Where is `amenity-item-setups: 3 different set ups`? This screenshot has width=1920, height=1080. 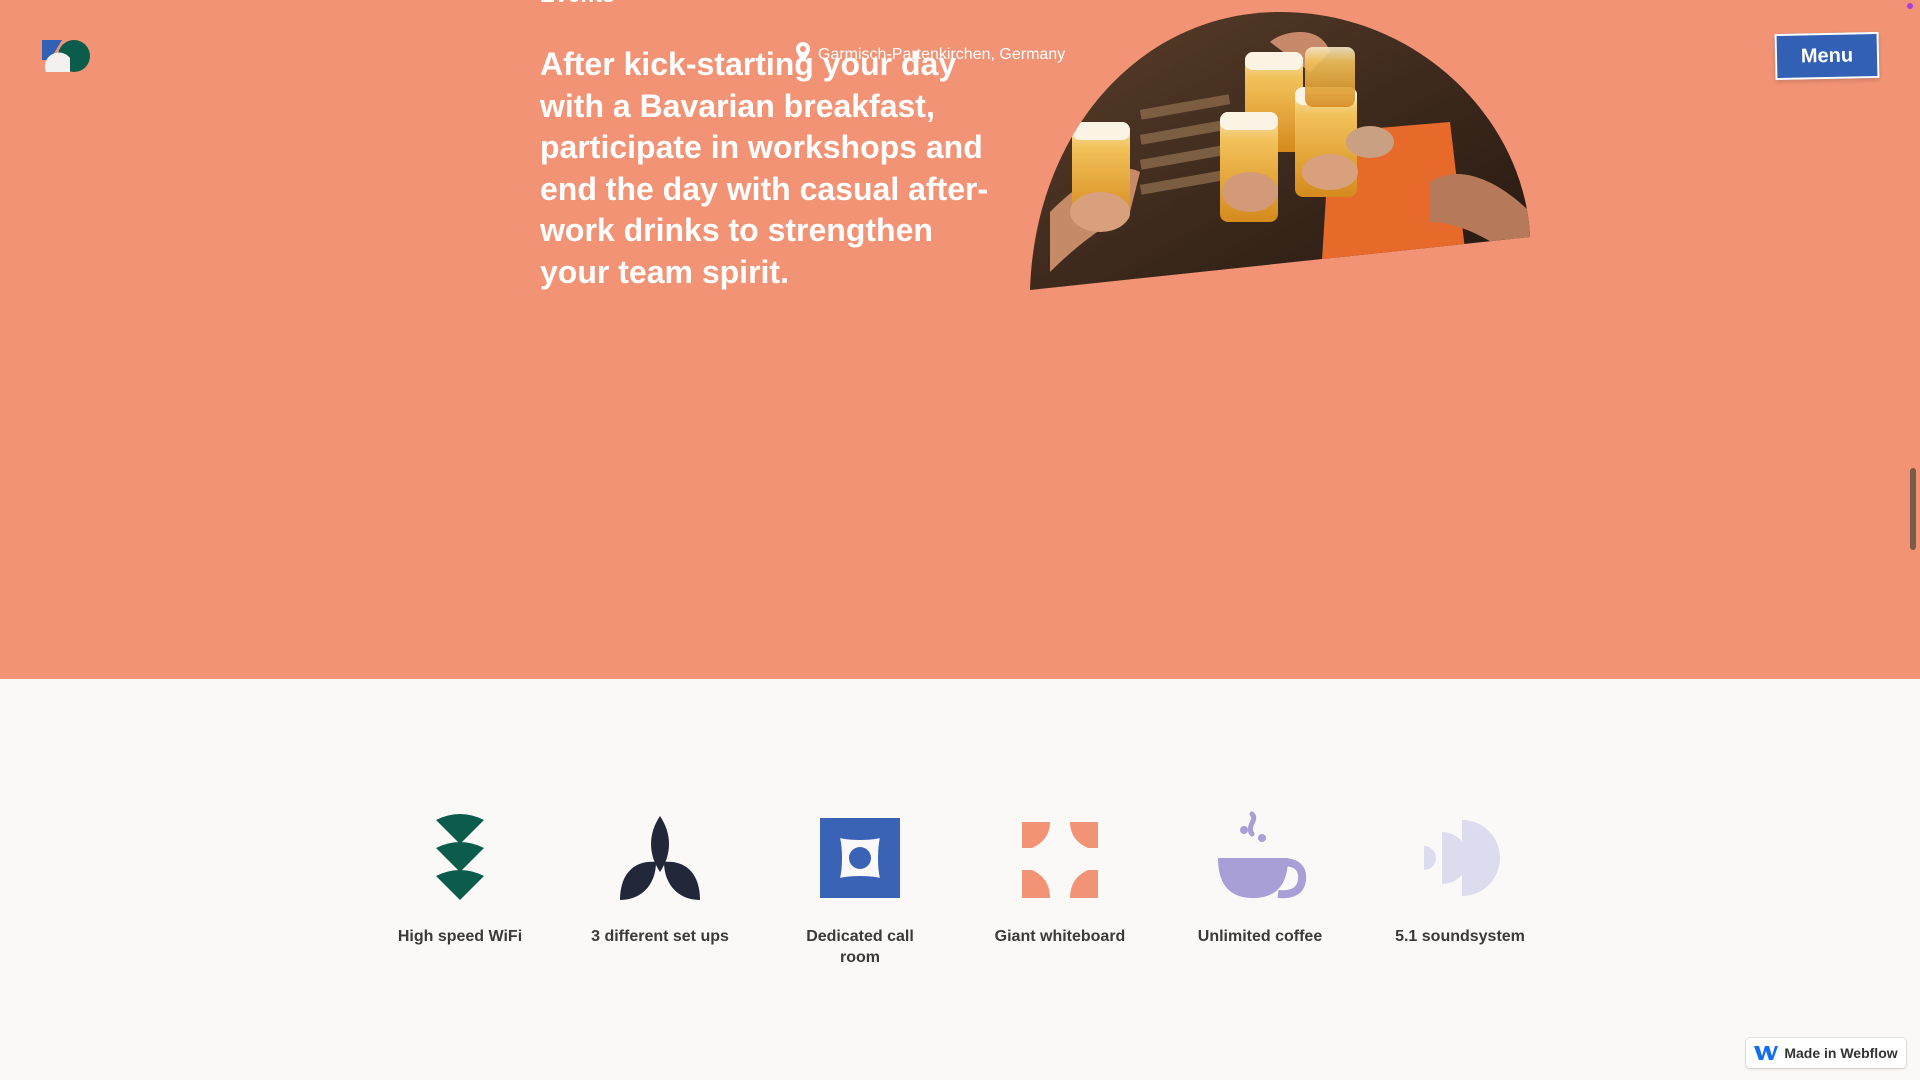
amenity-item-setups: 3 different set ups is located at coordinates (660, 878).